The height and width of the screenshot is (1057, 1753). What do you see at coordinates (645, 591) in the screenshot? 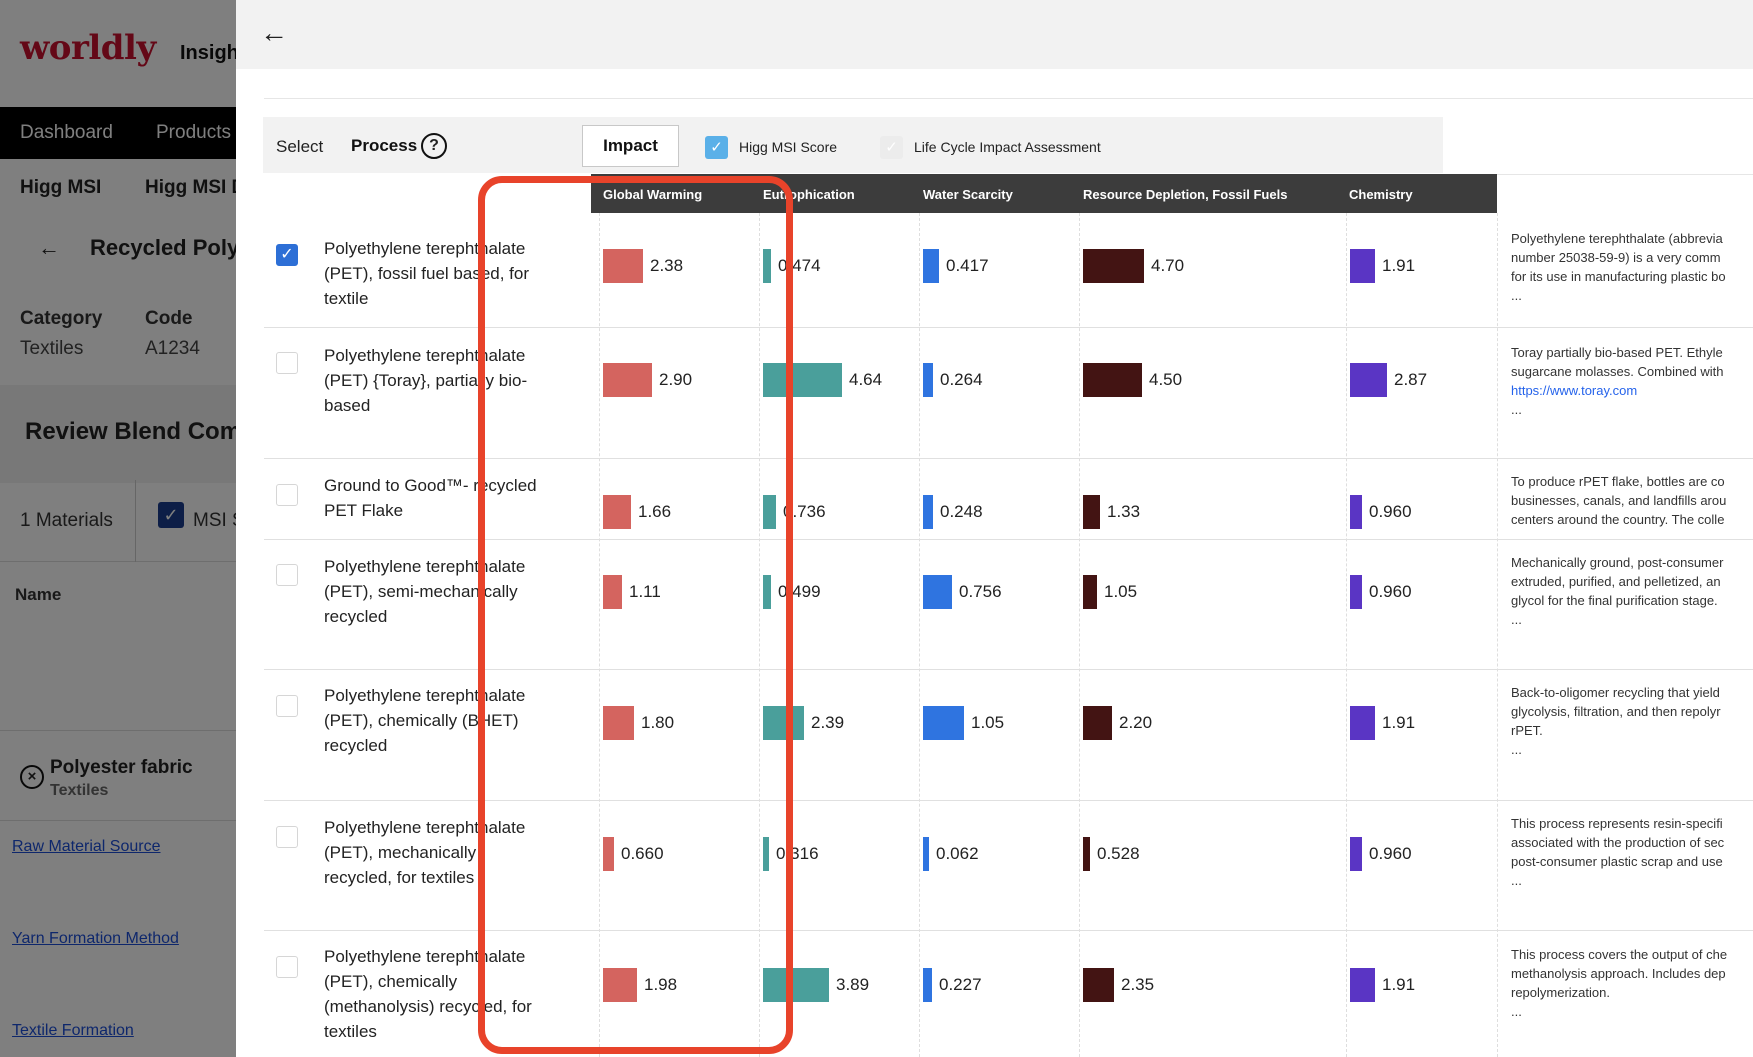
I see `global-warming-value: 1.11` at bounding box center [645, 591].